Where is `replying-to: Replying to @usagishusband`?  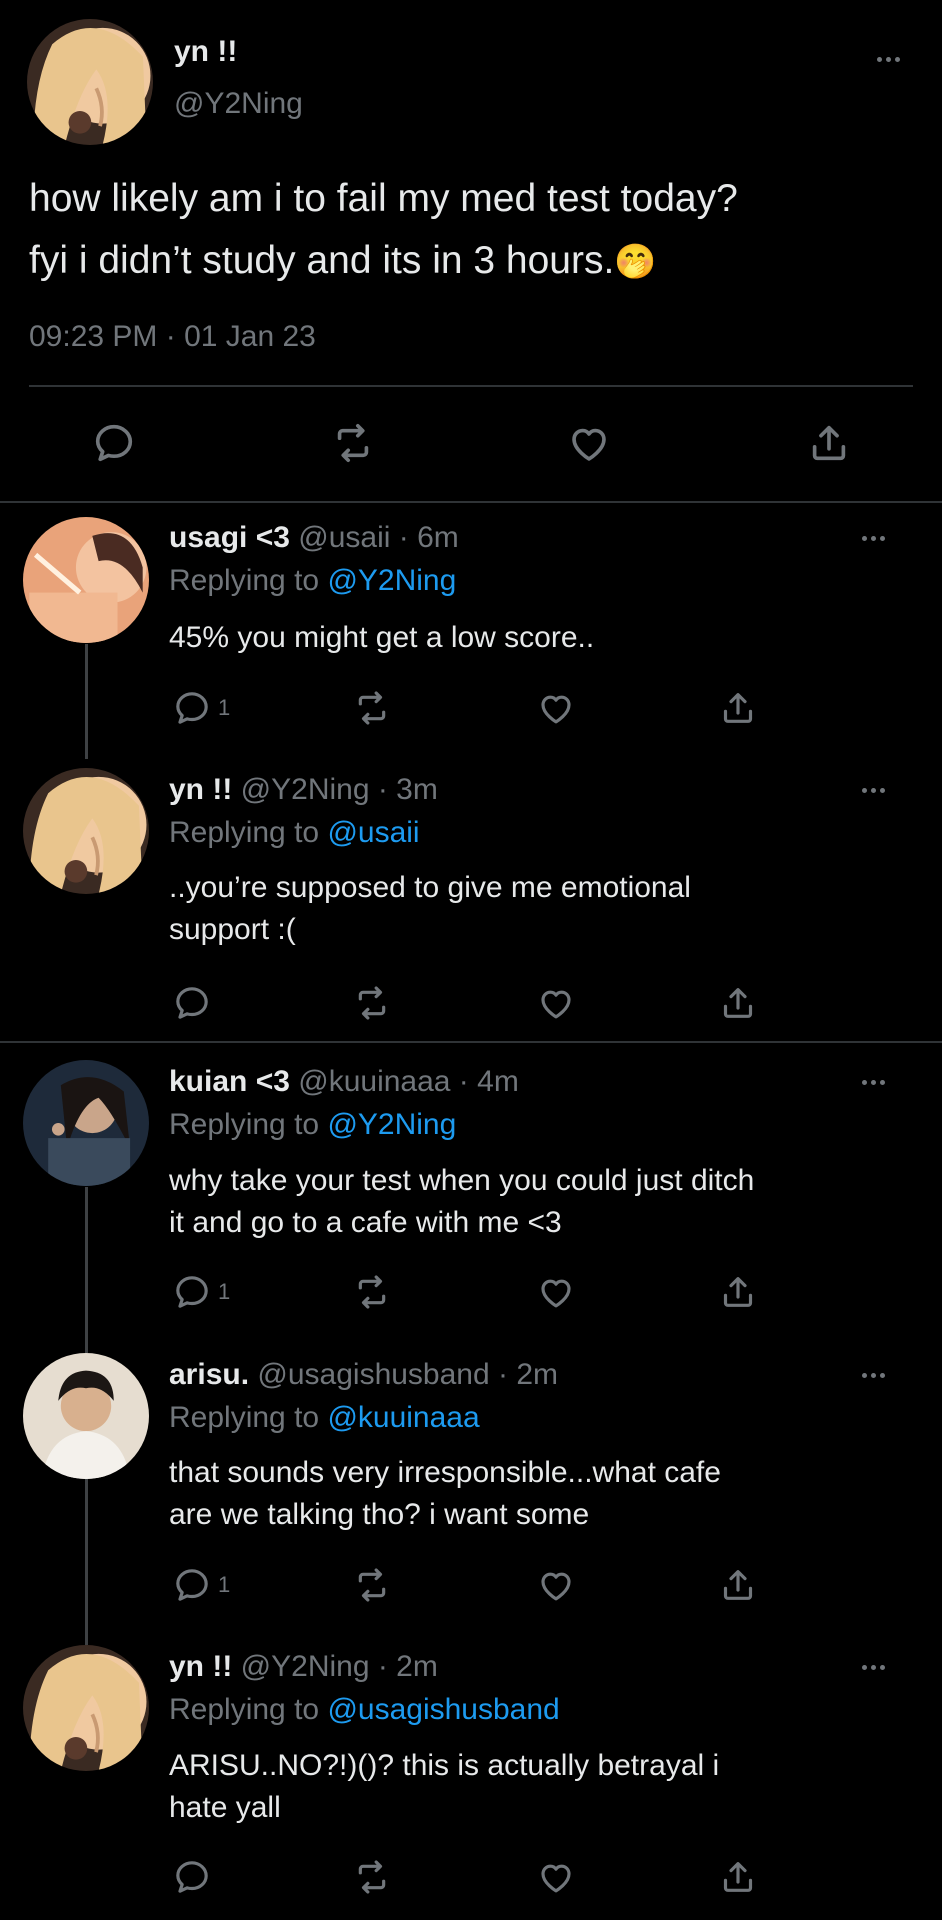 replying-to: Replying to @usagishusband is located at coordinates (364, 1709).